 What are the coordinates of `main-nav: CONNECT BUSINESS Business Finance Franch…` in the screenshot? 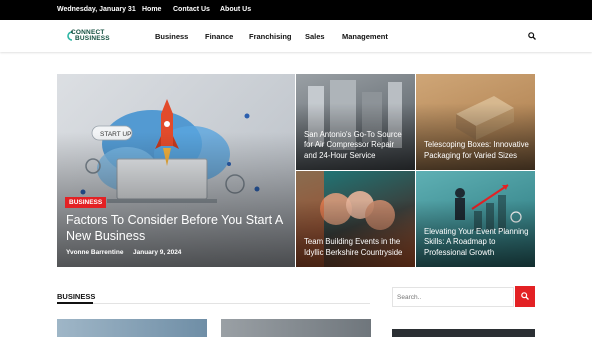 It's located at (296, 36).